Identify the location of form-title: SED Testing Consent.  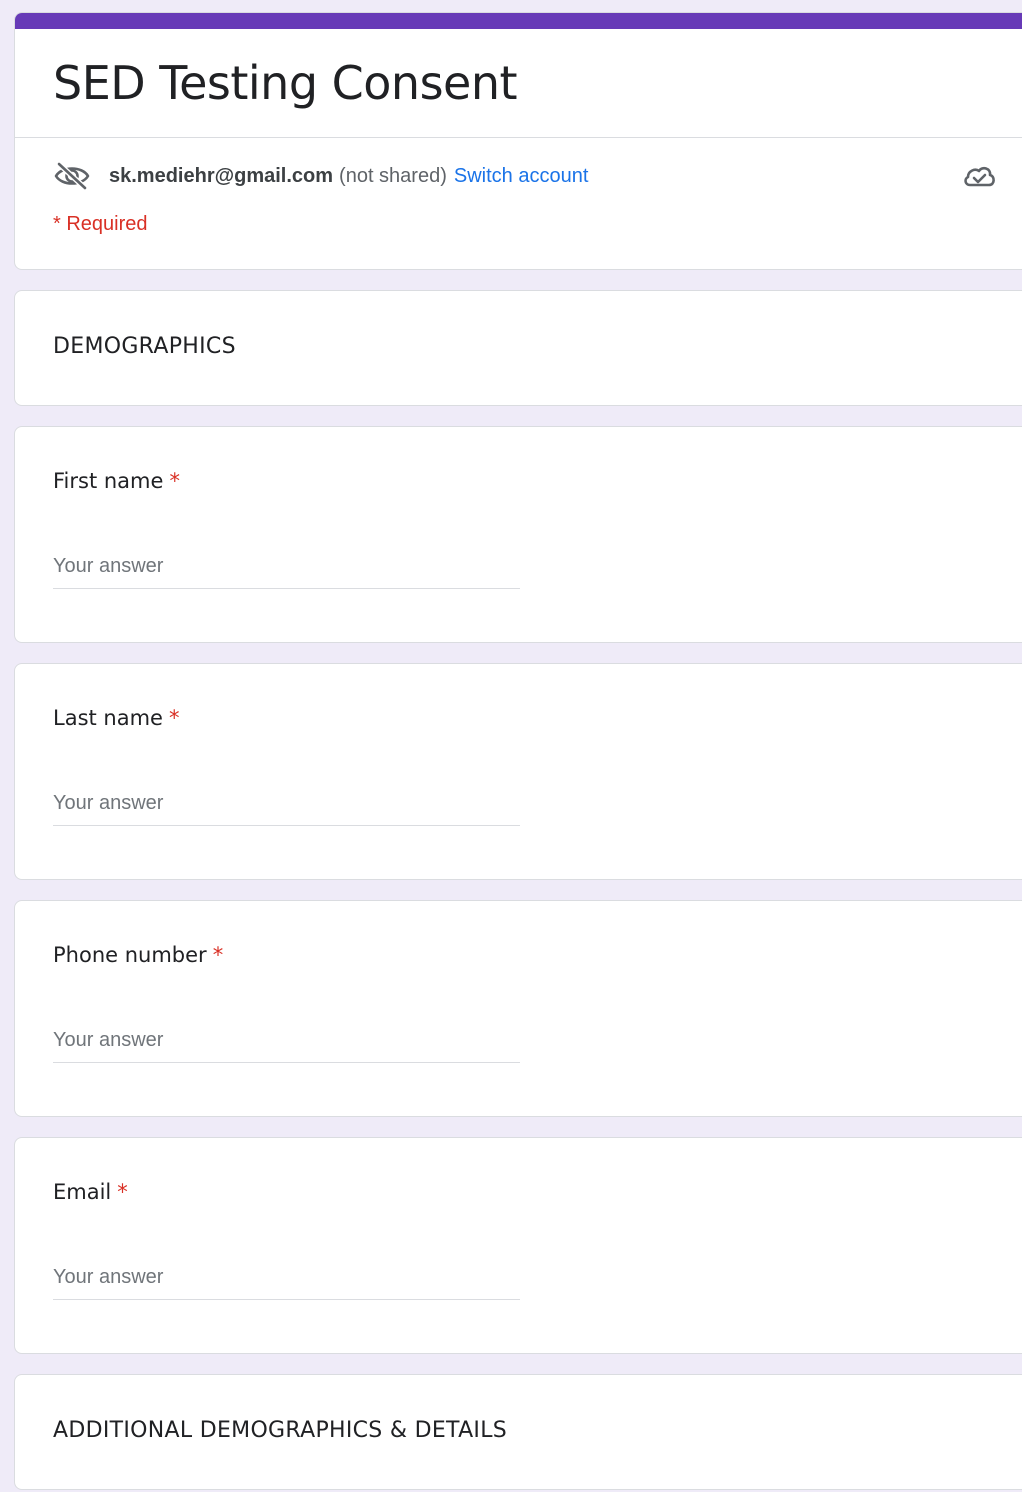
(285, 83).